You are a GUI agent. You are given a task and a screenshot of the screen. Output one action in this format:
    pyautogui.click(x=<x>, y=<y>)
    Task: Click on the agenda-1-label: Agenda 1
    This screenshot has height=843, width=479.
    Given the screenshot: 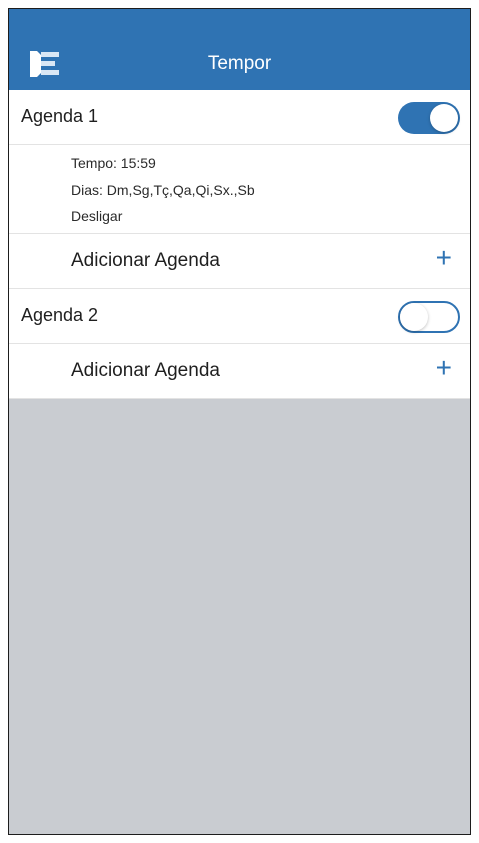 What is the action you would take?
    pyautogui.click(x=60, y=116)
    